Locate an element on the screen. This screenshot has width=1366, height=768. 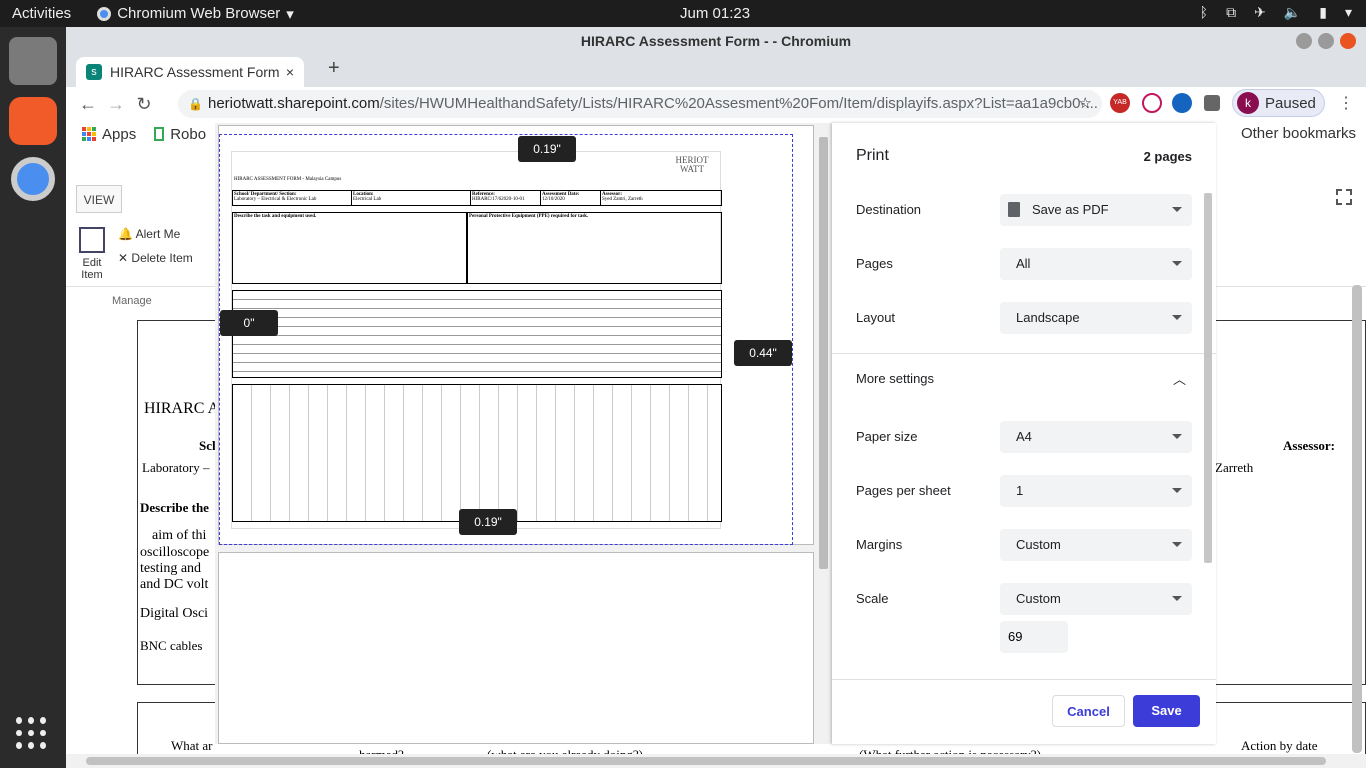
delete-item-button: ✕ Delete Item is located at coordinates (155, 258).